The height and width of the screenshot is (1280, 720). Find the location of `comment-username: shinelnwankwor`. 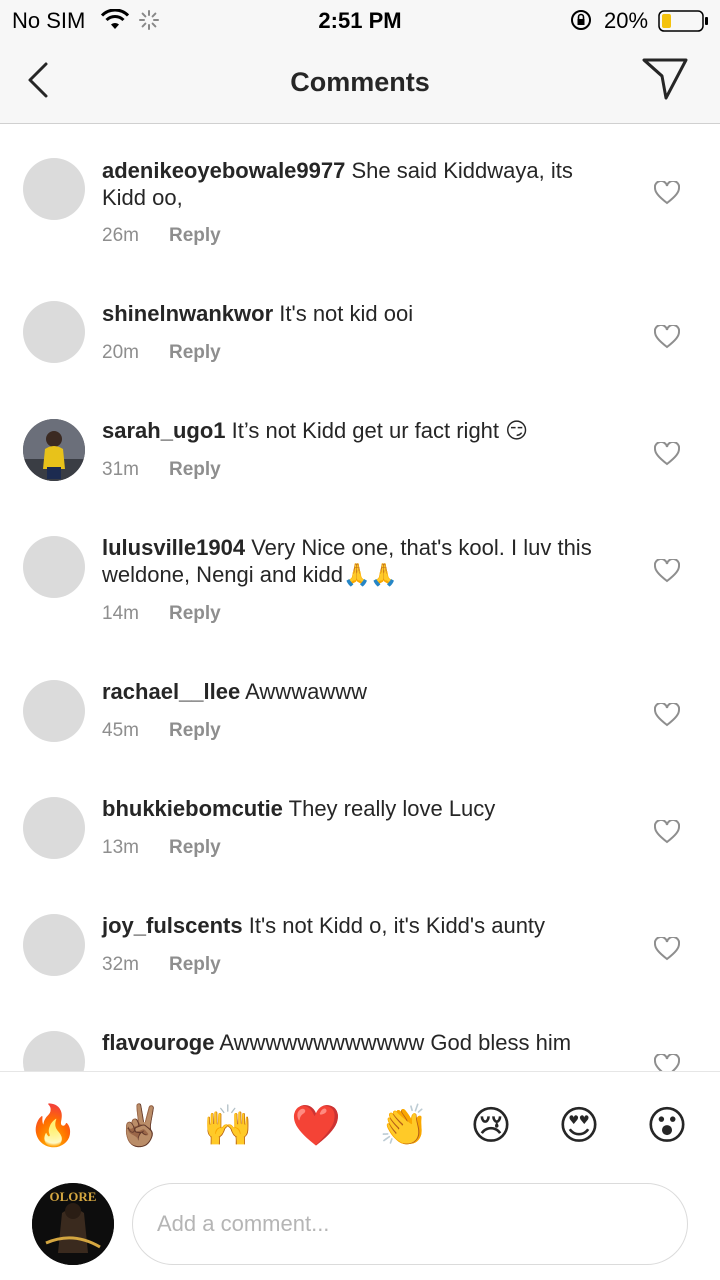

comment-username: shinelnwankwor is located at coordinates (187, 313).